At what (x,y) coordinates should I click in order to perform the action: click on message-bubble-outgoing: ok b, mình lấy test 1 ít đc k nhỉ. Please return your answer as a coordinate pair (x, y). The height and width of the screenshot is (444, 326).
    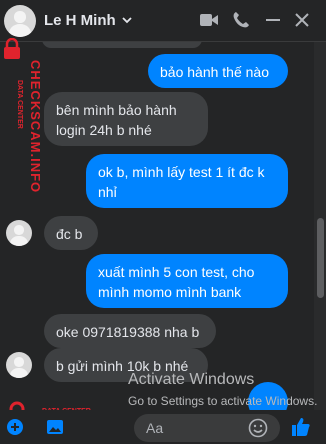
    Looking at the image, I should click on (187, 181).